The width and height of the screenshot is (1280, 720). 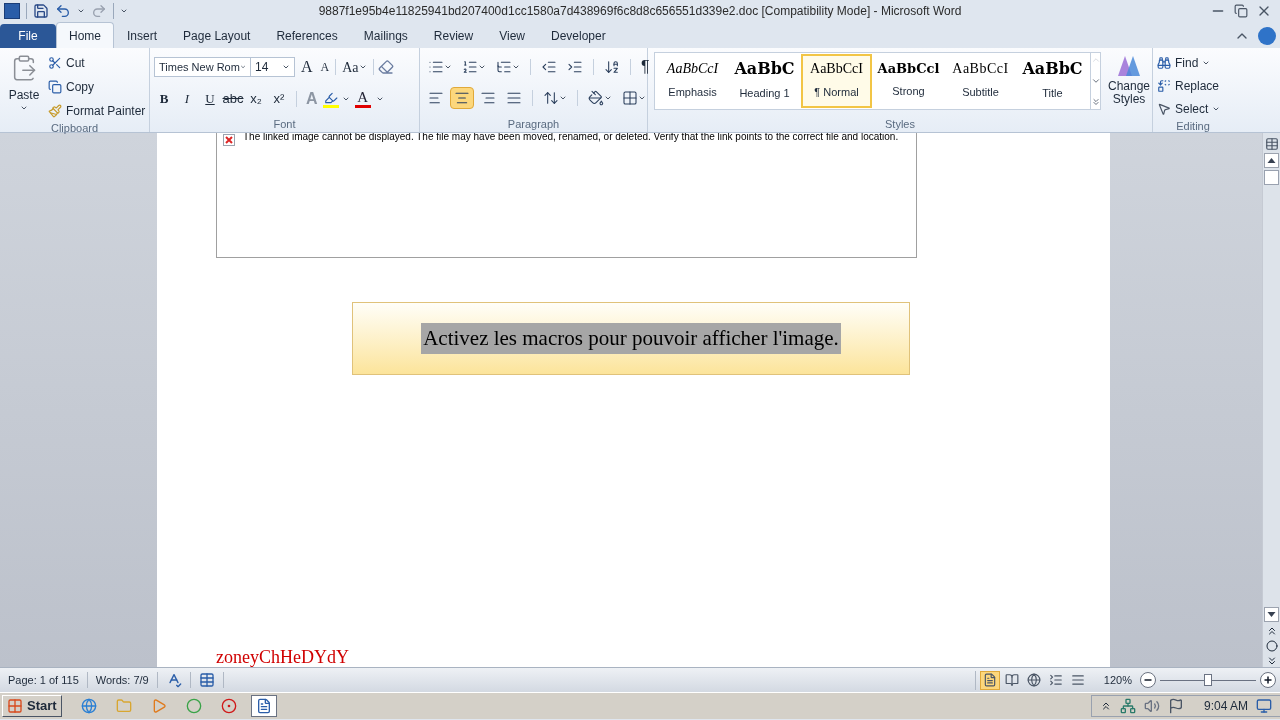 I want to click on show-marks-button: ¶, so click(x=645, y=67).